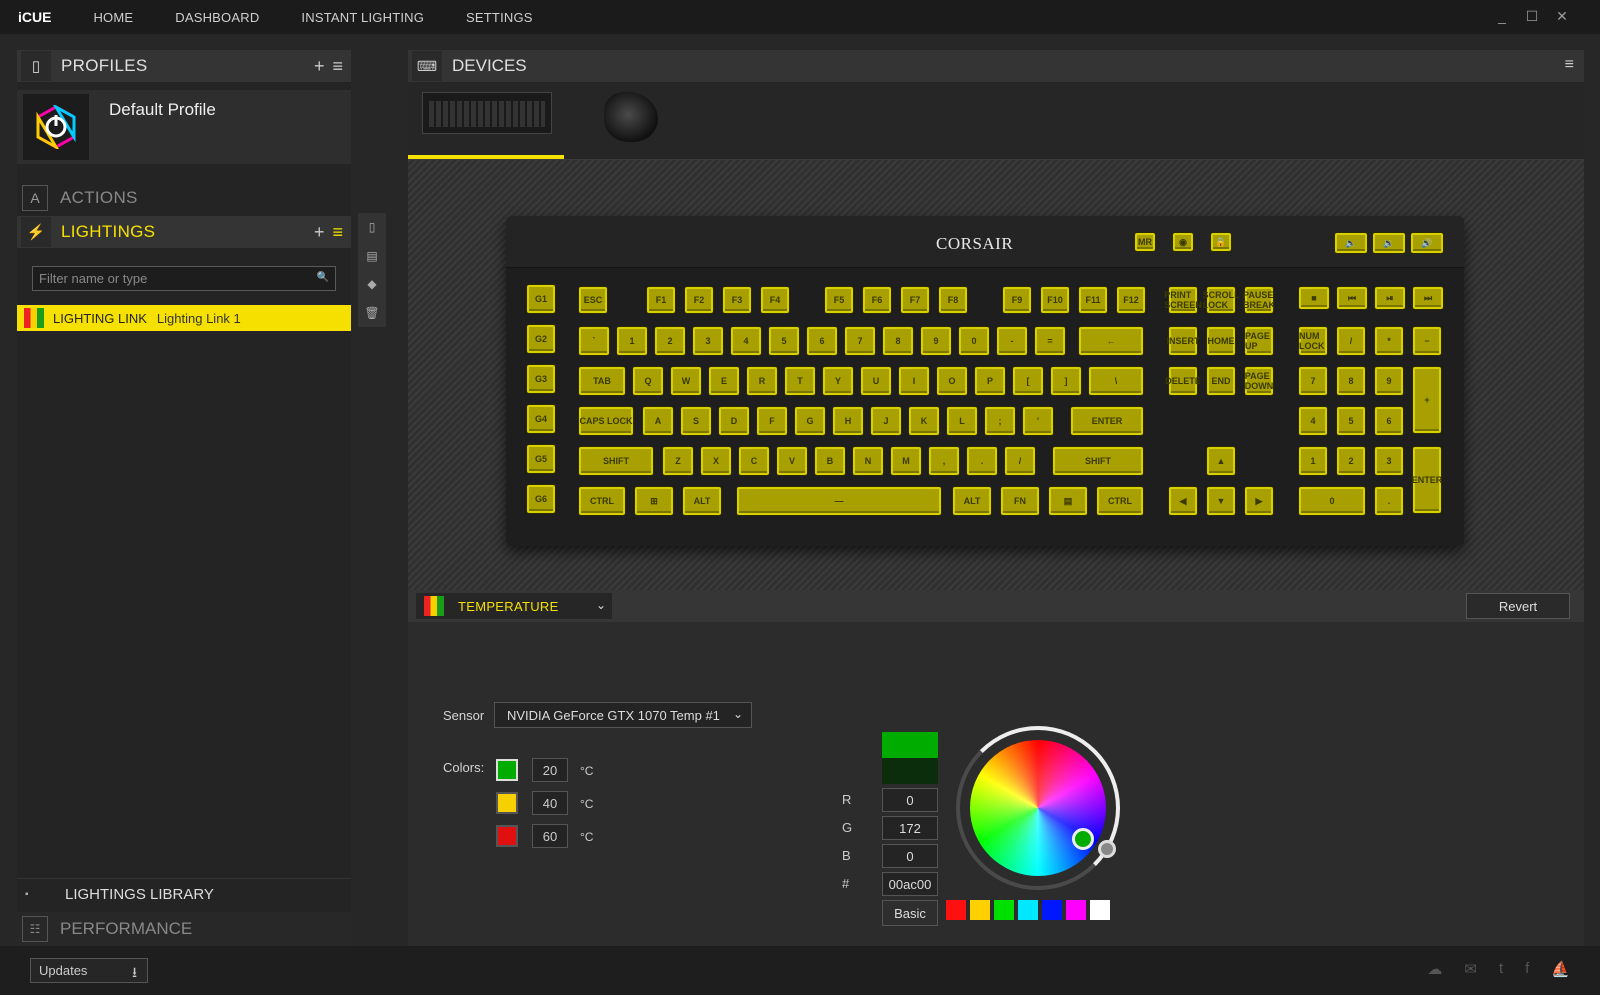  I want to click on key: PAGE UP, so click(1259, 341).